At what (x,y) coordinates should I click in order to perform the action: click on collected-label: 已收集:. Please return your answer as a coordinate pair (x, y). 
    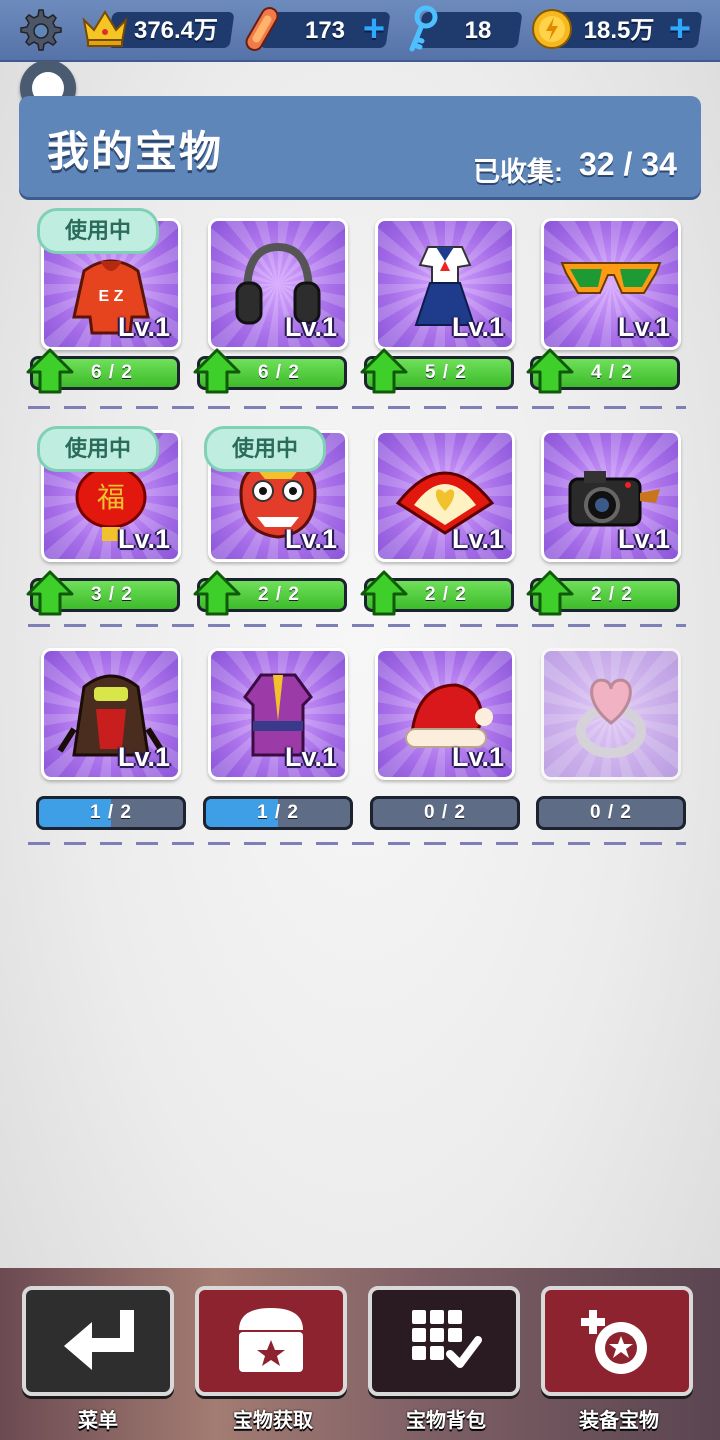
    Looking at the image, I should click on (518, 172).